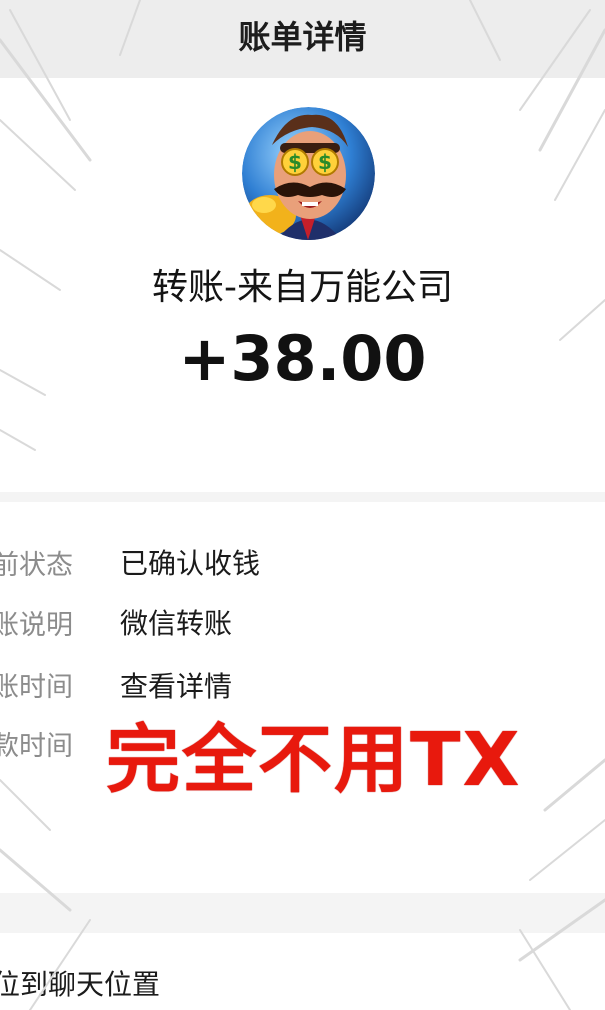 The height and width of the screenshot is (1010, 605). I want to click on header-bar: 账单详情, so click(302, 39).